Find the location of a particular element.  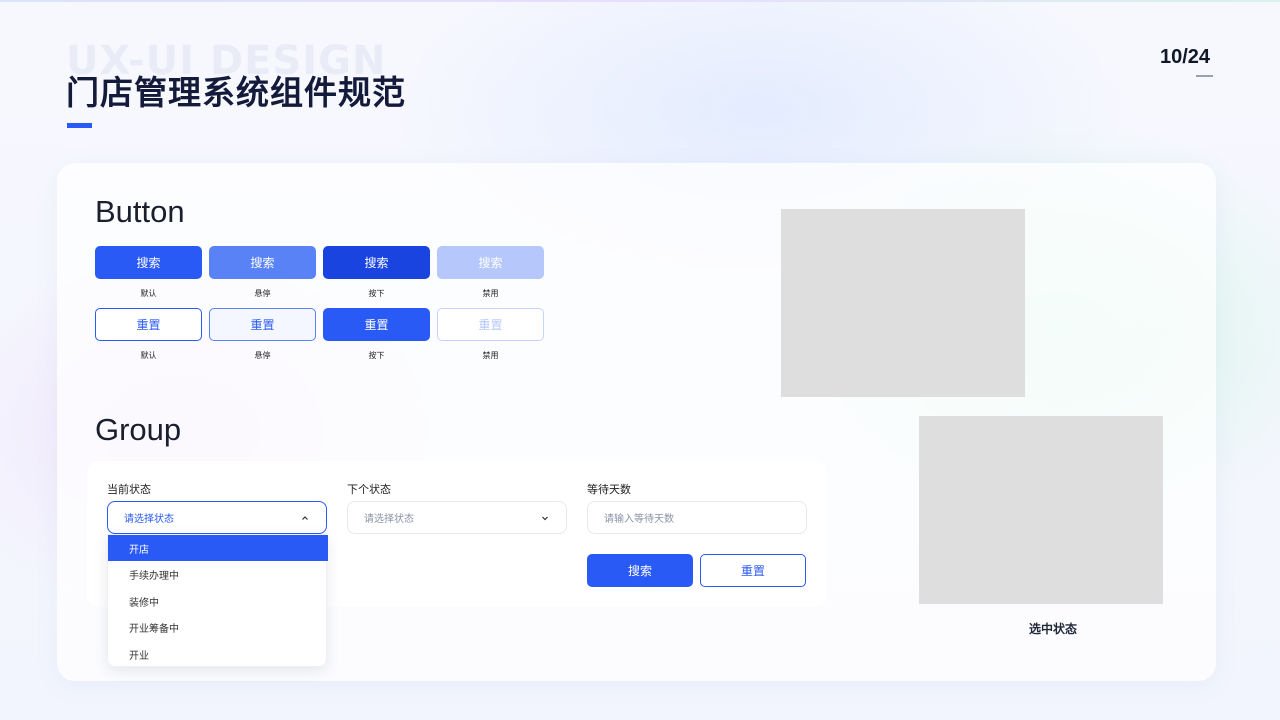

chevron-down-icon is located at coordinates (545, 518).